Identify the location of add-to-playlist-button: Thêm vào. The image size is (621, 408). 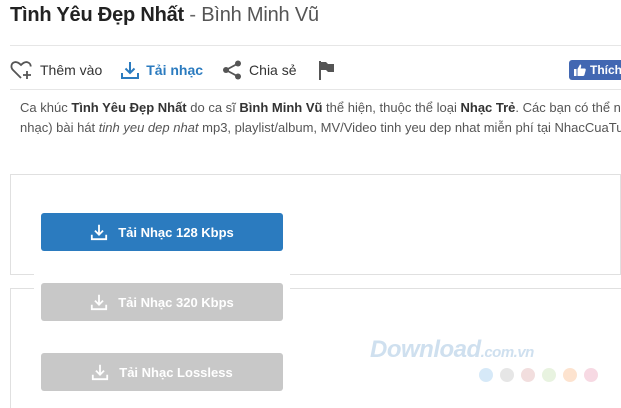
(56, 70).